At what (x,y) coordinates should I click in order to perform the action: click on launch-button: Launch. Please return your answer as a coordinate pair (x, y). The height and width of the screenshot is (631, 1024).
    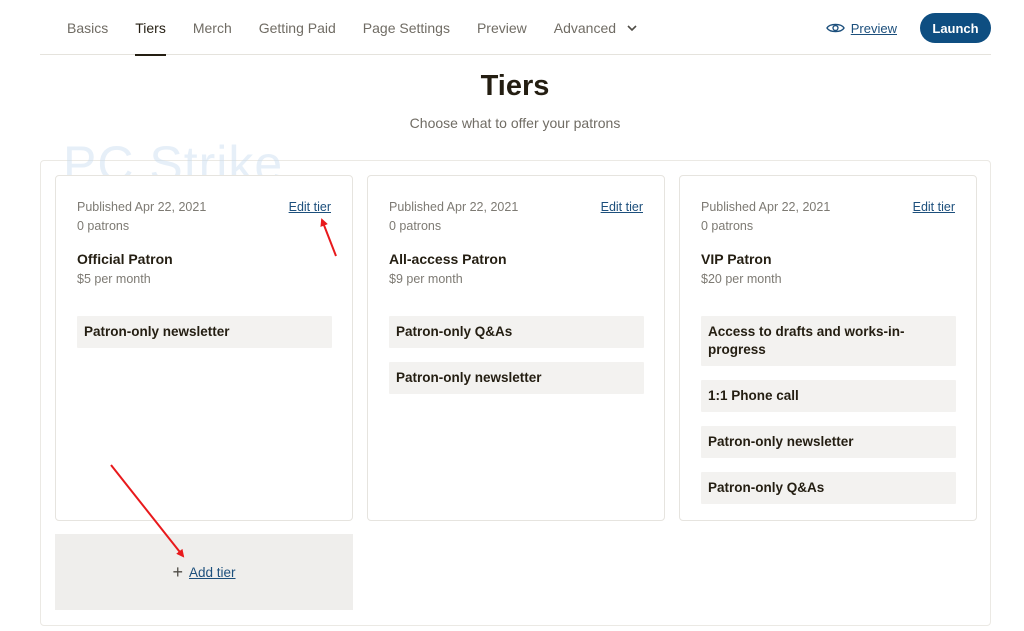
    Looking at the image, I should click on (955, 28).